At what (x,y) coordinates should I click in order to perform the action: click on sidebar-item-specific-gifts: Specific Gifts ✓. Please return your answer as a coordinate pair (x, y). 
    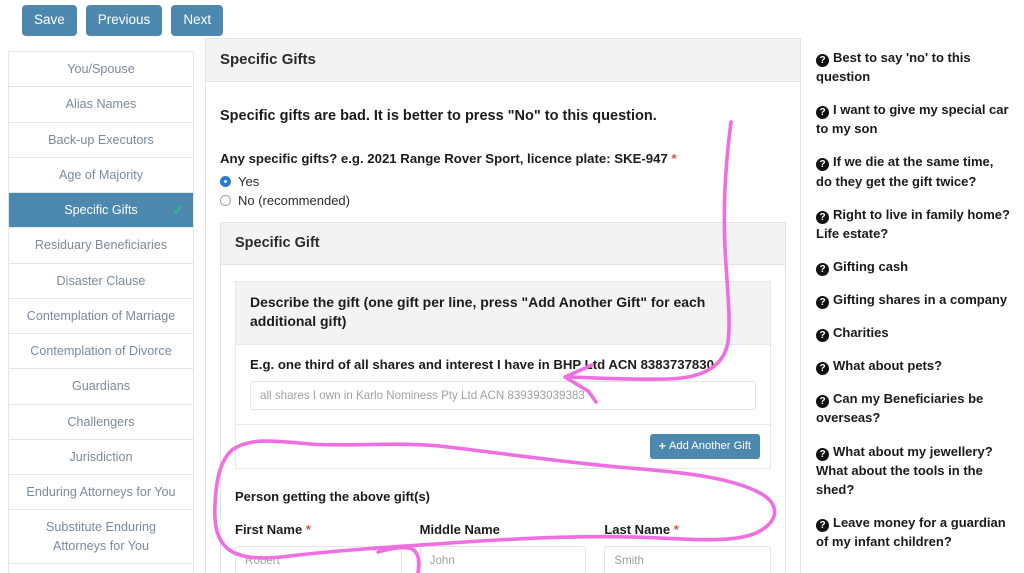
    Looking at the image, I should click on (101, 211).